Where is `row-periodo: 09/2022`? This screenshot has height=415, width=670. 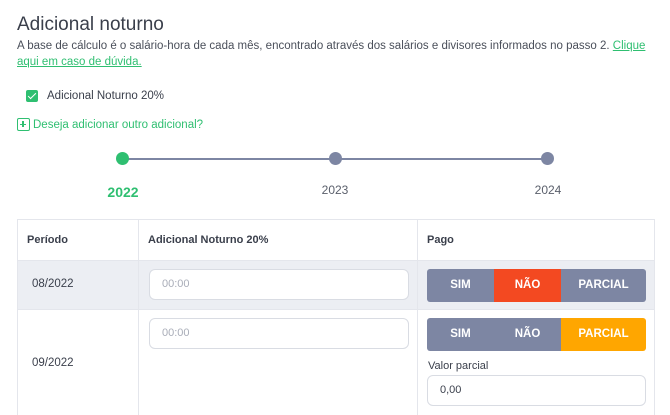 row-periodo: 09/2022 is located at coordinates (53, 363).